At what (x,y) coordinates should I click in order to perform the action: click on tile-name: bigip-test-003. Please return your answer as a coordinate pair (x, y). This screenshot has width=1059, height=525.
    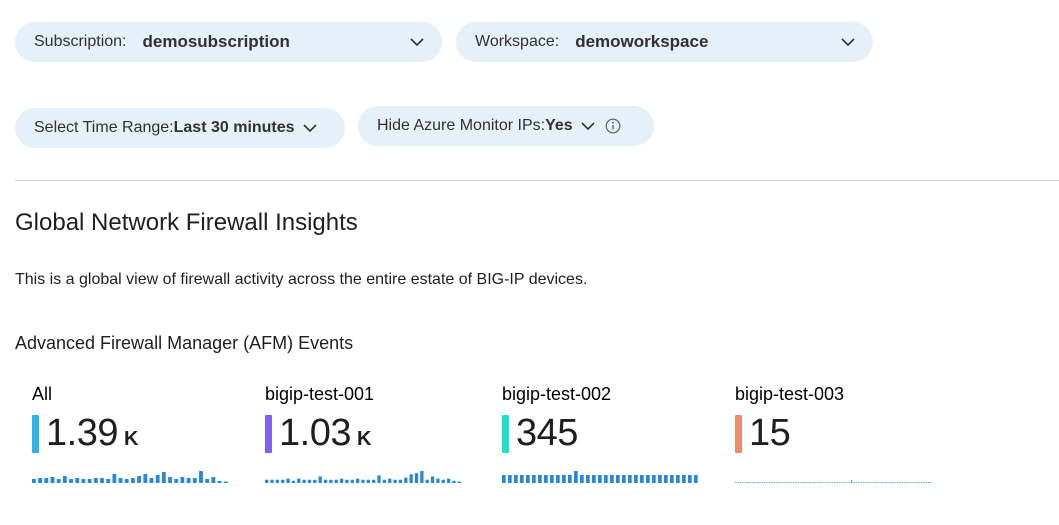
    Looking at the image, I should click on (790, 394).